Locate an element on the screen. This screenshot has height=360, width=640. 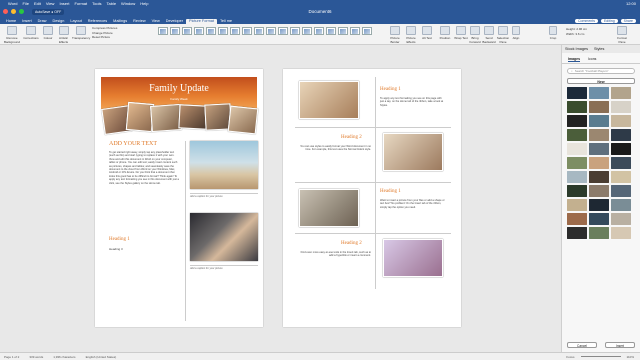
page-count: Page 1 of 2 is located at coordinates (11, 357).